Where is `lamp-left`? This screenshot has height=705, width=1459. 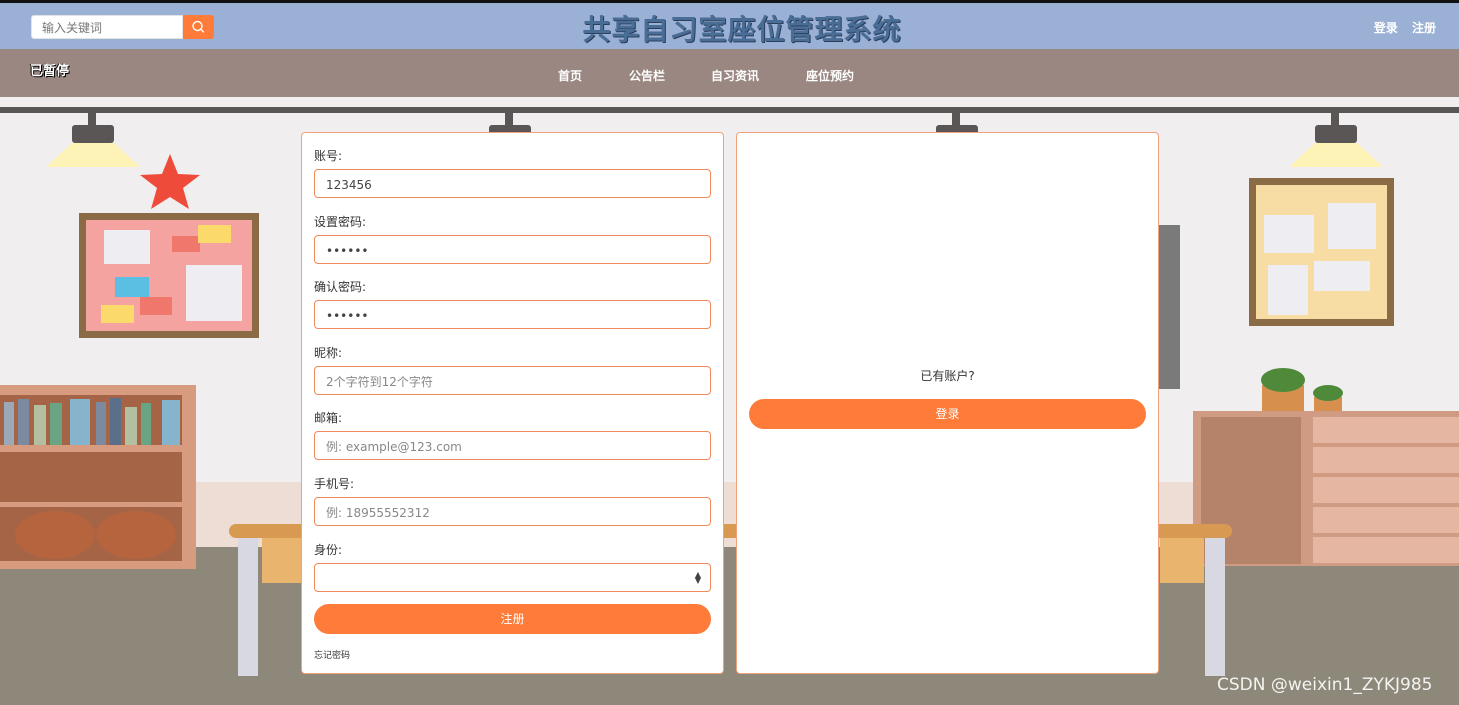
lamp-left is located at coordinates (93, 140).